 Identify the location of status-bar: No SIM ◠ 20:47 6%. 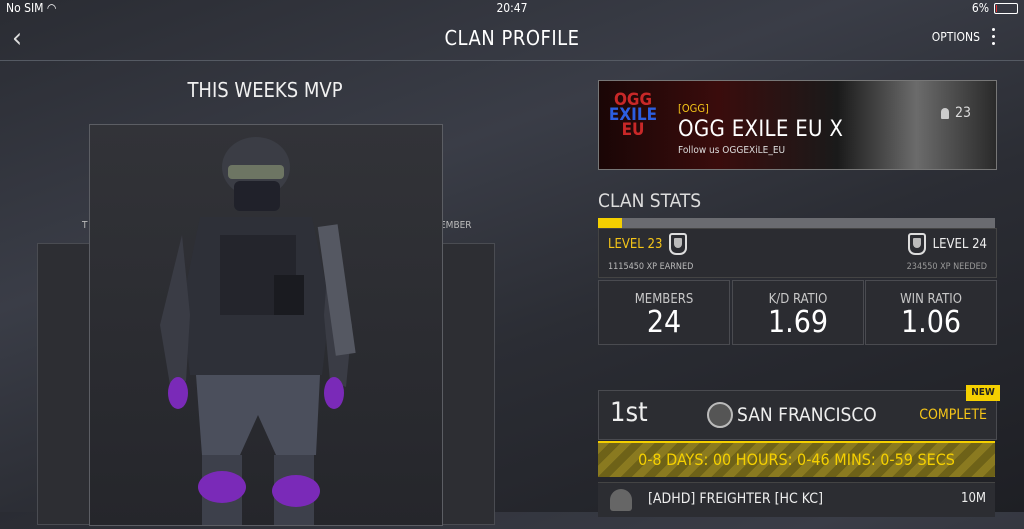
(512, 8).